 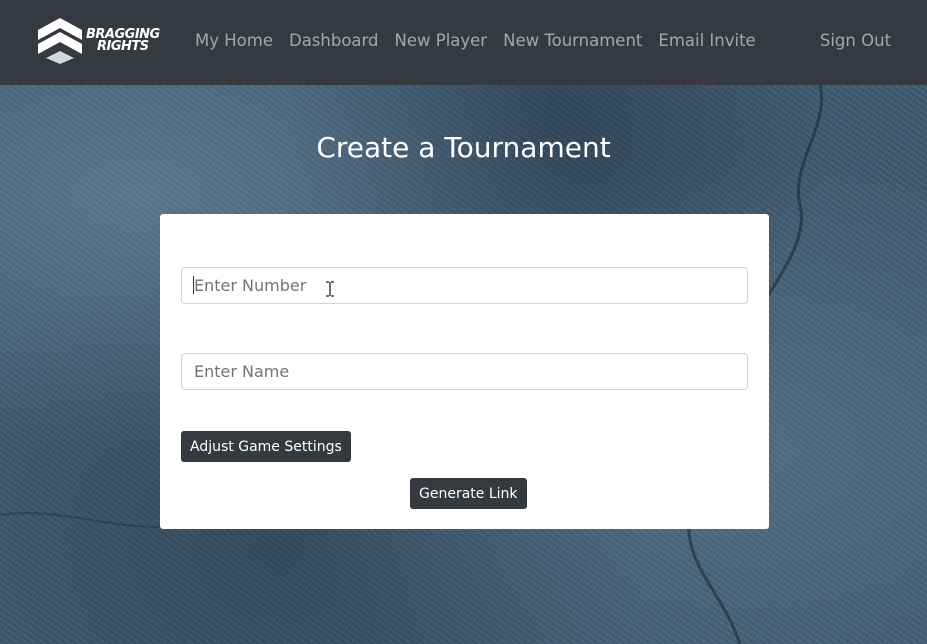 I want to click on brand-wordmark: BRAGGING RIGHTS, so click(x=123, y=41).